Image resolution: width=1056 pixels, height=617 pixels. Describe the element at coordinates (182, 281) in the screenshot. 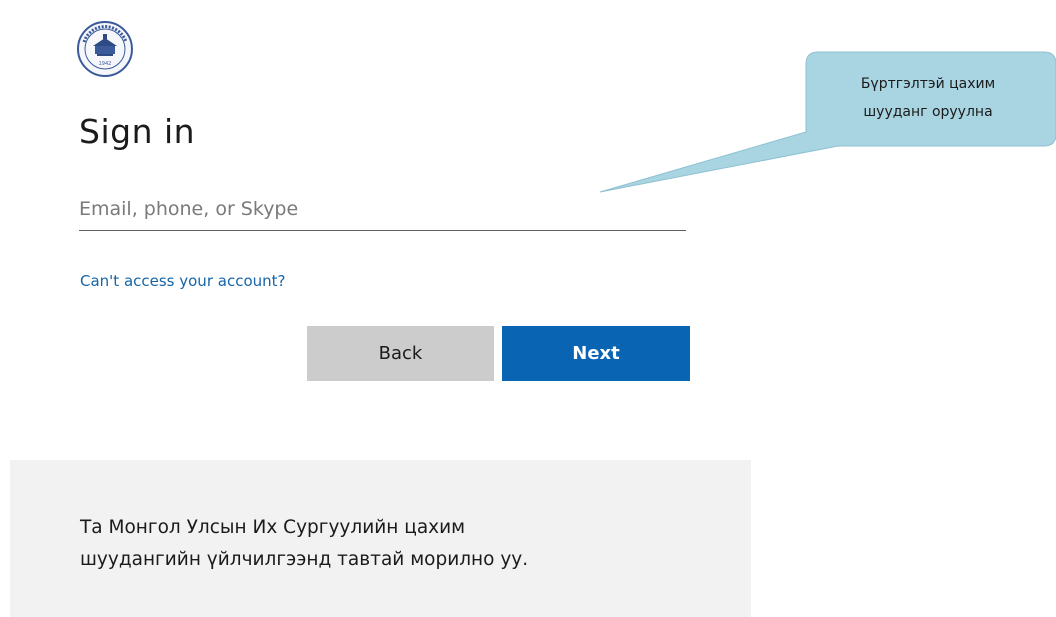

I see `cant-access-account-link: Can't access your account?` at that location.